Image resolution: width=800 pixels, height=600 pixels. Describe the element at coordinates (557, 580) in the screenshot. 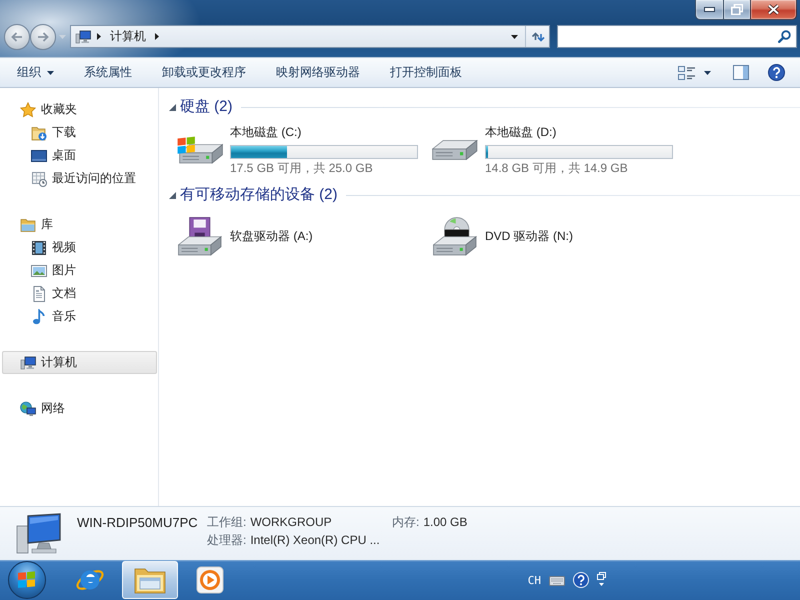

I see `keyboard-icon` at that location.